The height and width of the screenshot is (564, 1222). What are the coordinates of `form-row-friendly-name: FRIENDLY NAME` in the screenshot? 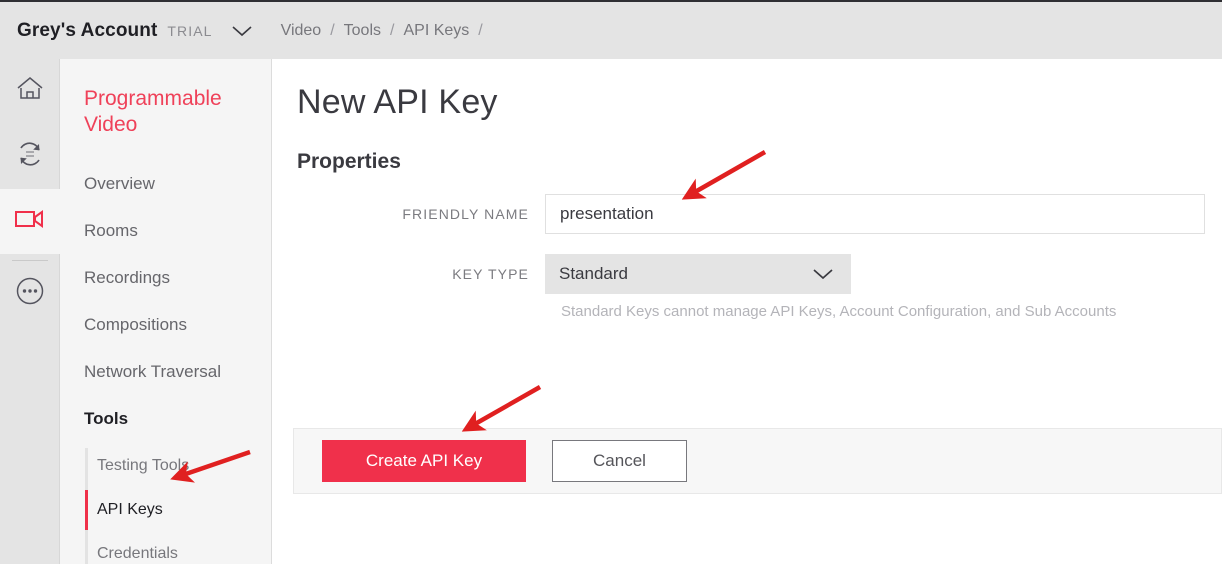 It's located at (747, 214).